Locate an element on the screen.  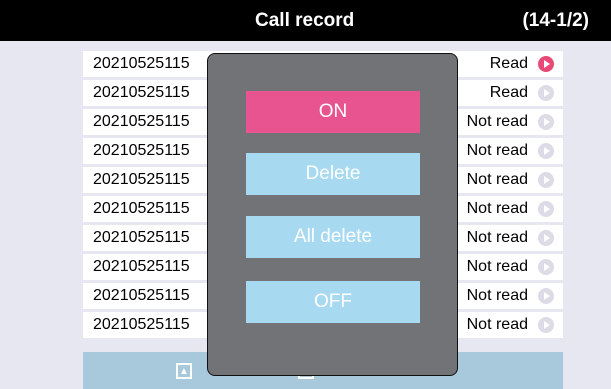
off-button: OFF is located at coordinates (333, 302).